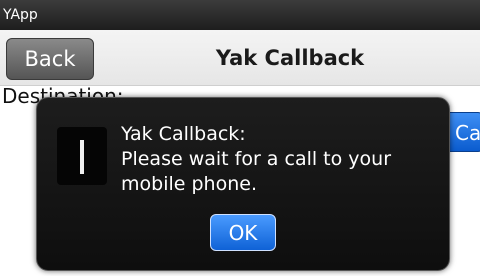 This screenshot has height=276, width=480. I want to click on info-icon-glyph, so click(82, 157).